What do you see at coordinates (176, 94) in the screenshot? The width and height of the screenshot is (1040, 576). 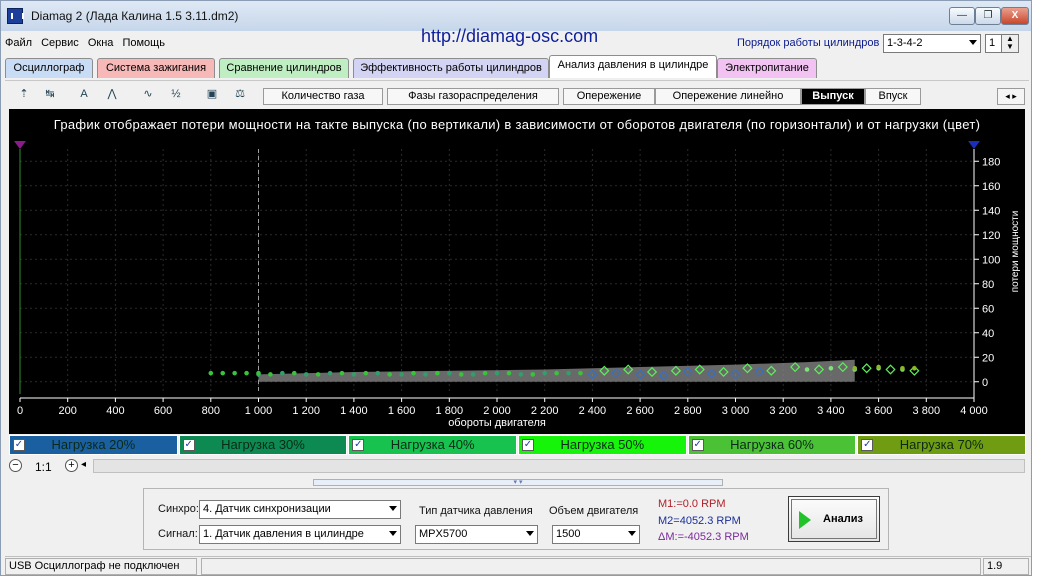 I see `algorithm-icon: ½` at bounding box center [176, 94].